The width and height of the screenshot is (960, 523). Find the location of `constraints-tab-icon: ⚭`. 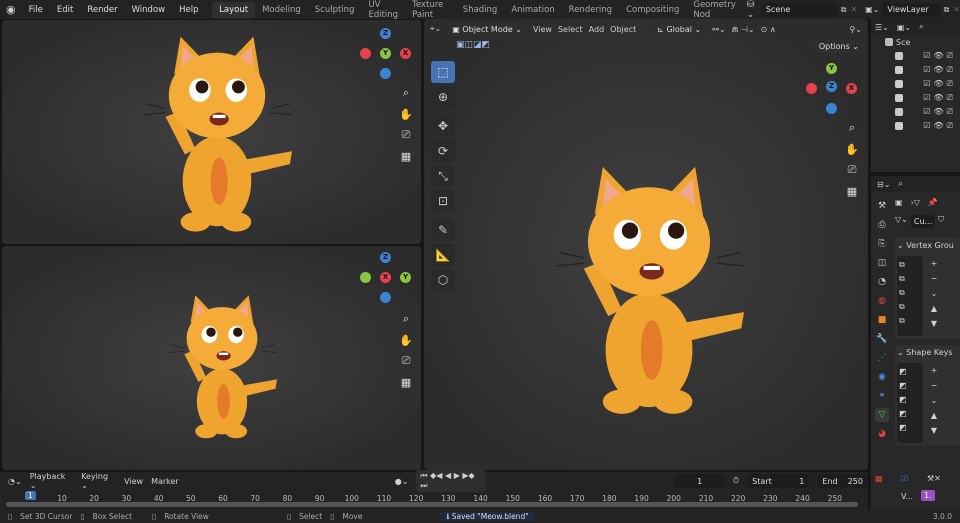

constraints-tab-icon: ⚭ is located at coordinates (882, 396).